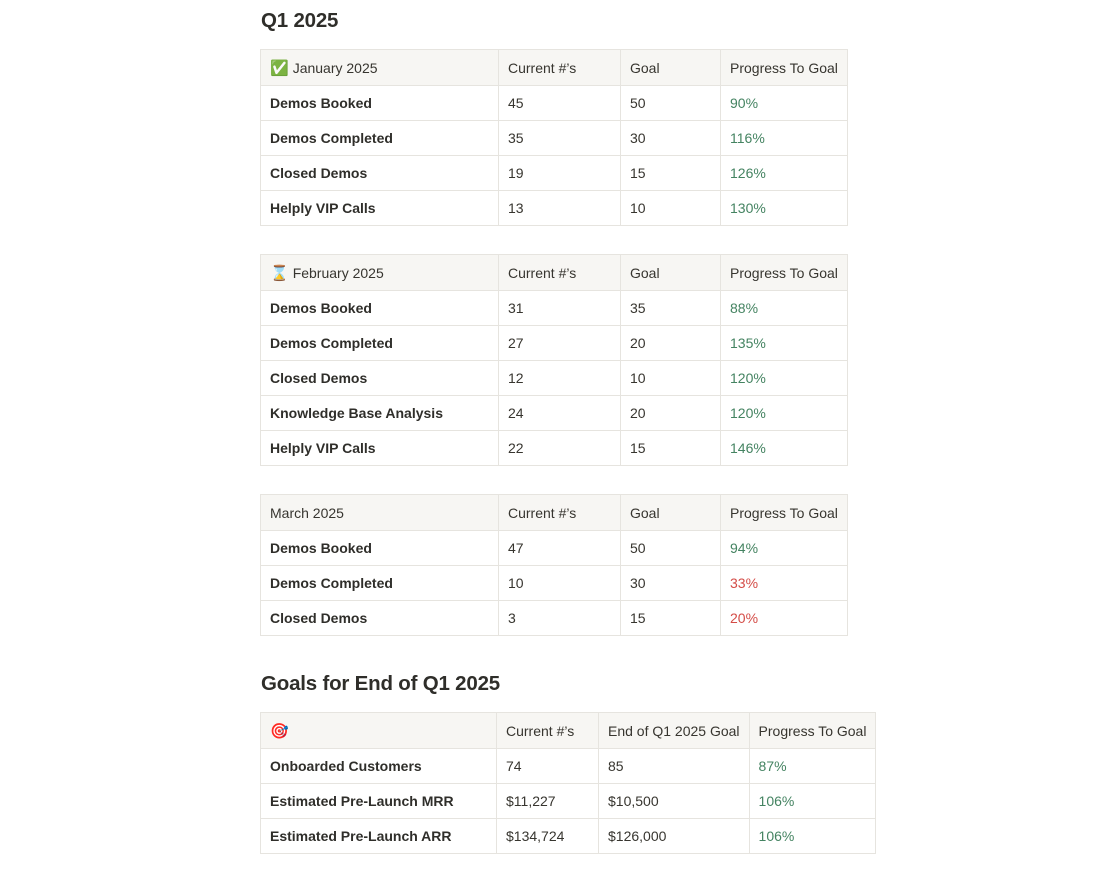 Image resolution: width=1117 pixels, height=876 pixels. What do you see at coordinates (547, 836) in the screenshot?
I see `current-value: $134,724` at bounding box center [547, 836].